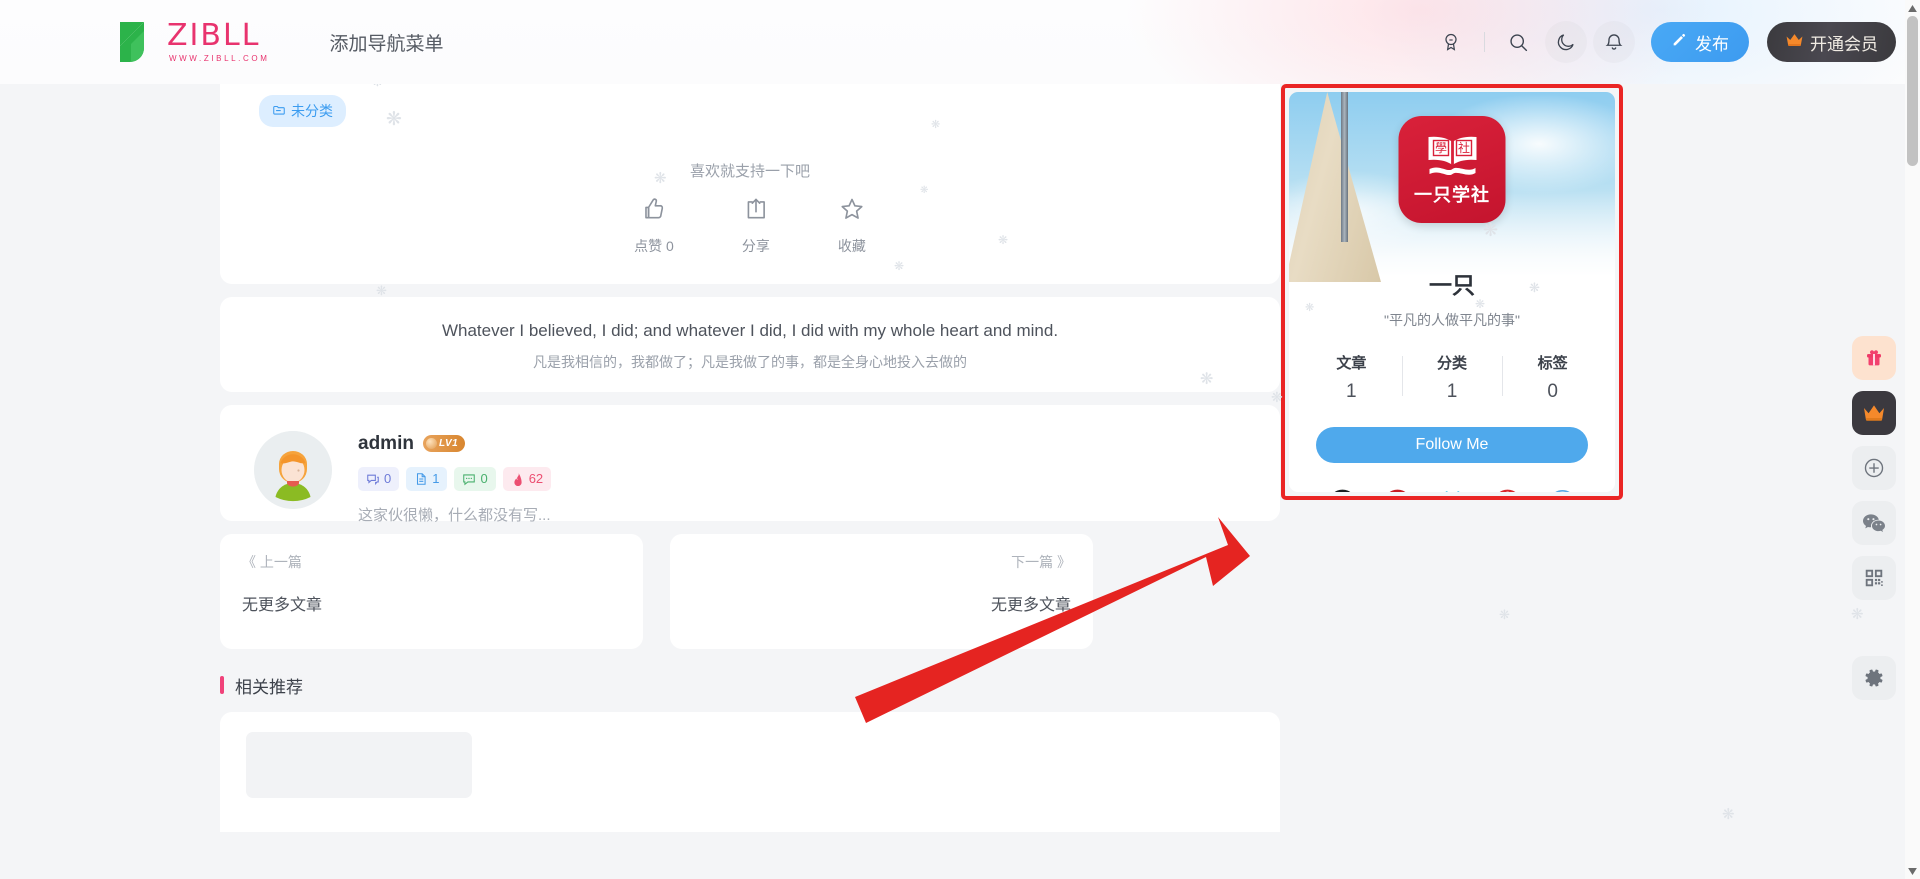  I want to click on svg-text: 社, so click(1463, 147).